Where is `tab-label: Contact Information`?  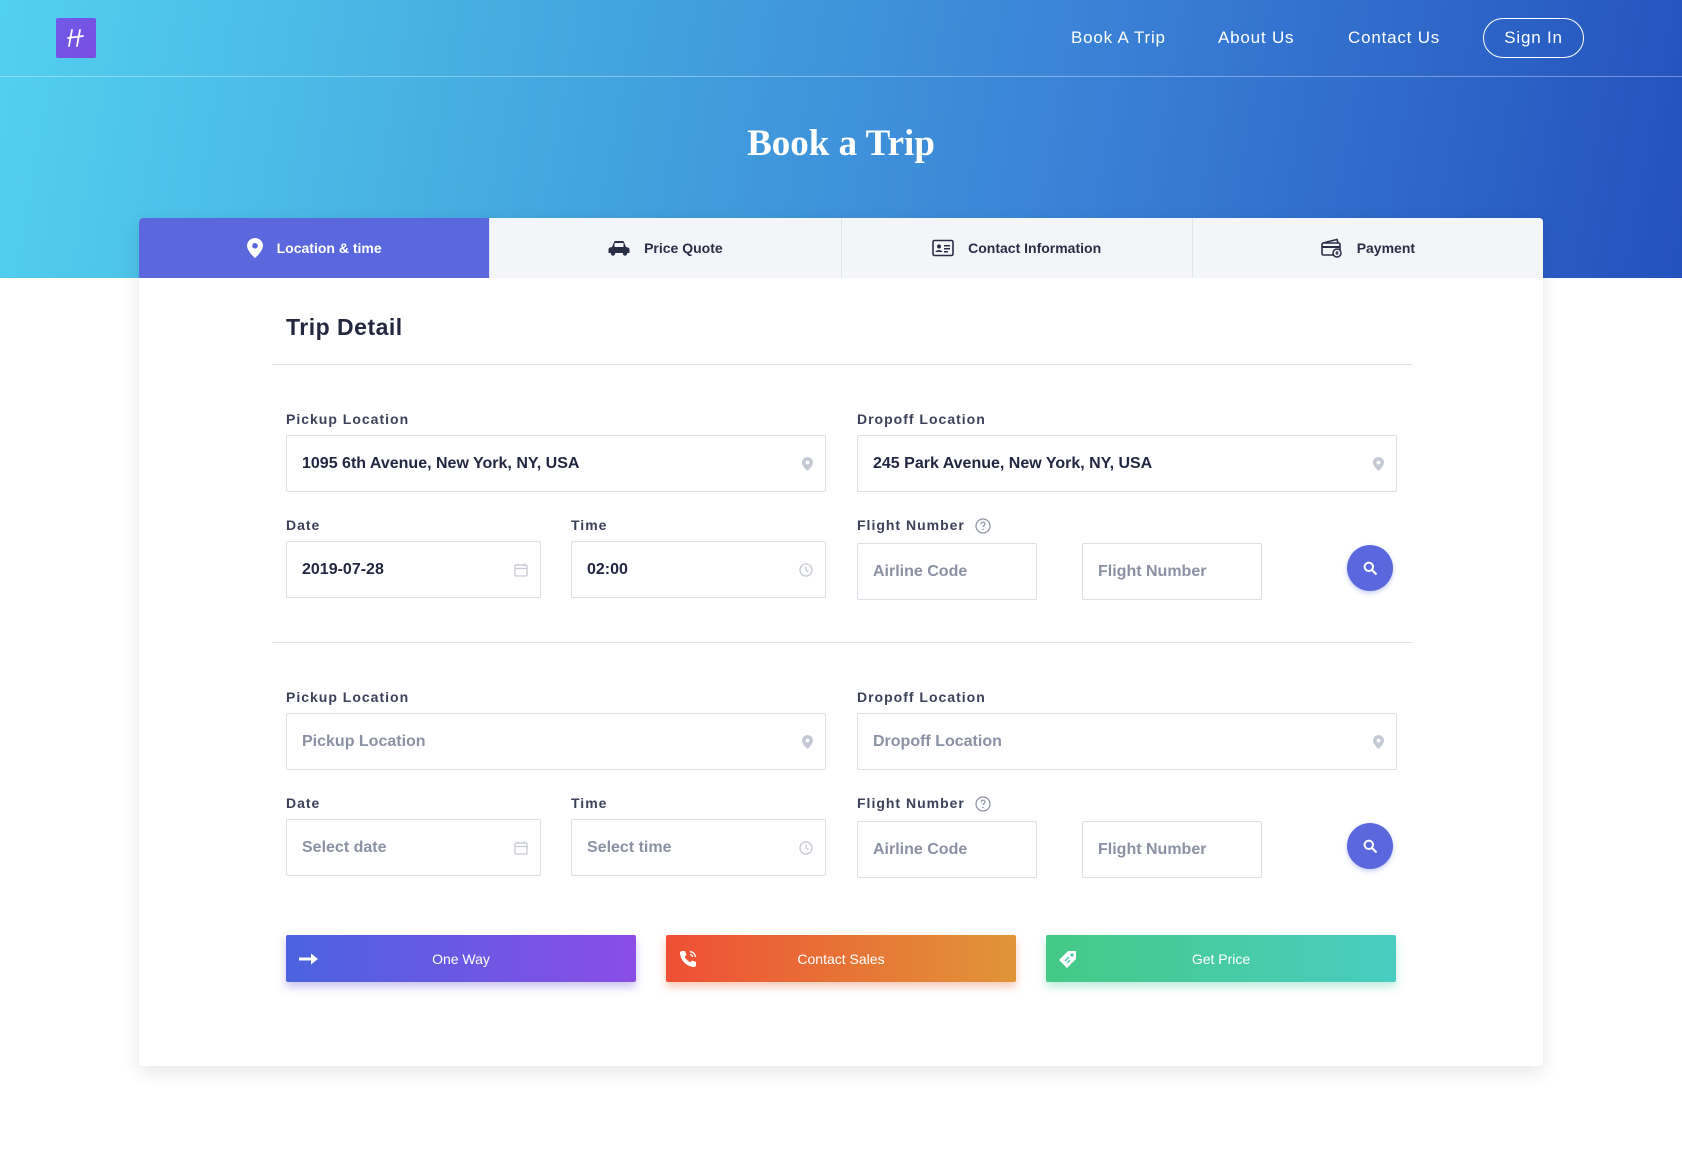 tab-label: Contact Information is located at coordinates (1035, 248).